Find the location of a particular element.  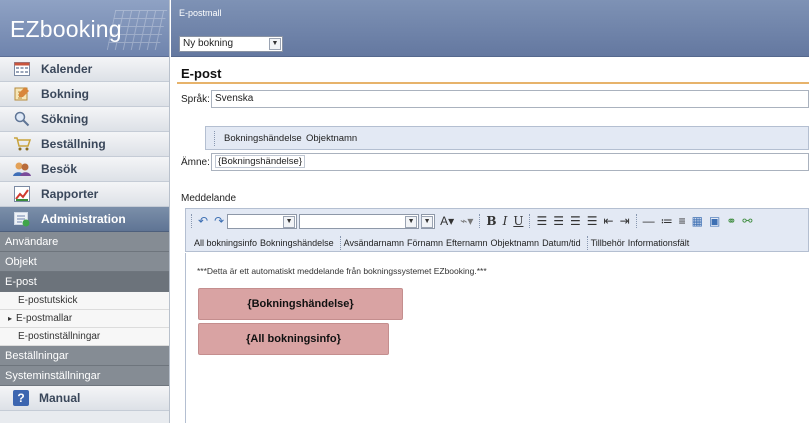

report-icon is located at coordinates (22, 194).